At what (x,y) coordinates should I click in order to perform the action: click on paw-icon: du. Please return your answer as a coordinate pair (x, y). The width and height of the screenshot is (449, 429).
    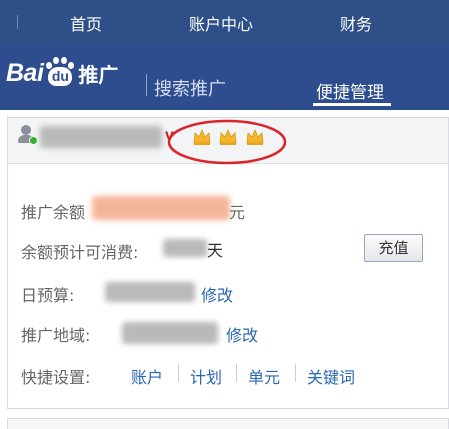
    Looking at the image, I should click on (60, 73).